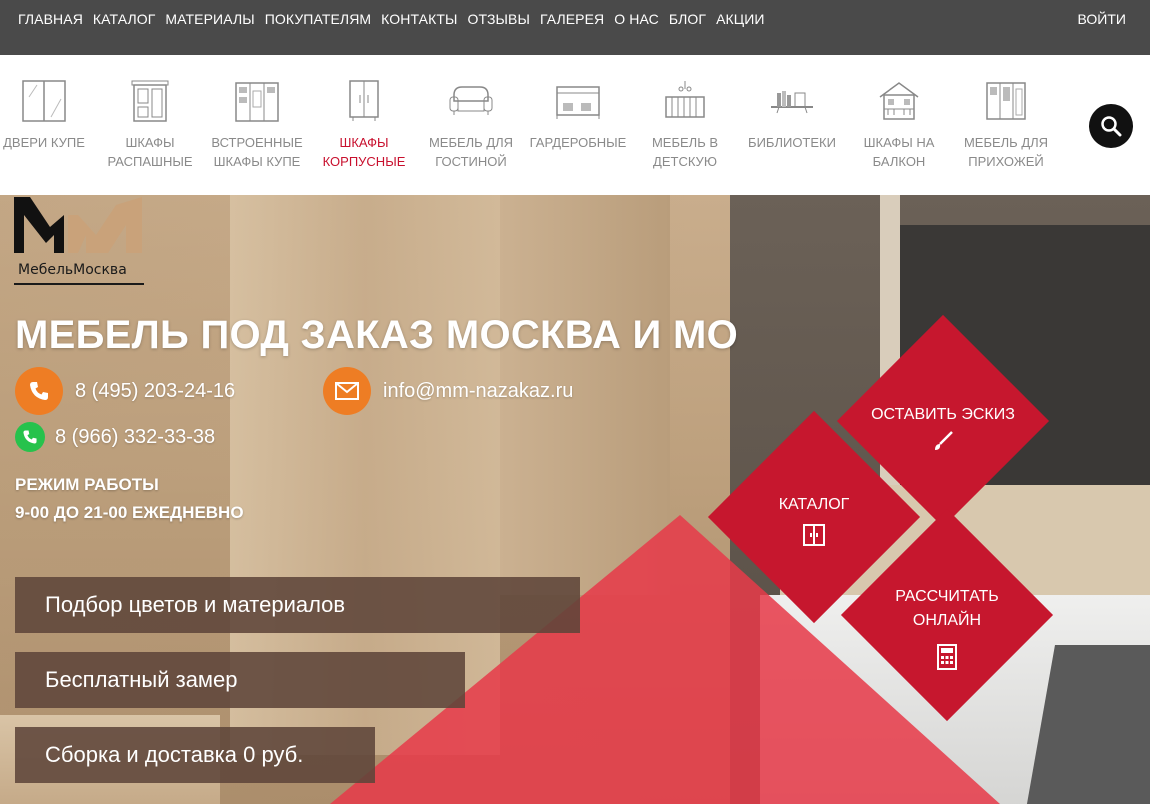 The width and height of the screenshot is (1150, 804). Describe the element at coordinates (792, 102) in the screenshot. I see `bookshelf-icon` at that location.